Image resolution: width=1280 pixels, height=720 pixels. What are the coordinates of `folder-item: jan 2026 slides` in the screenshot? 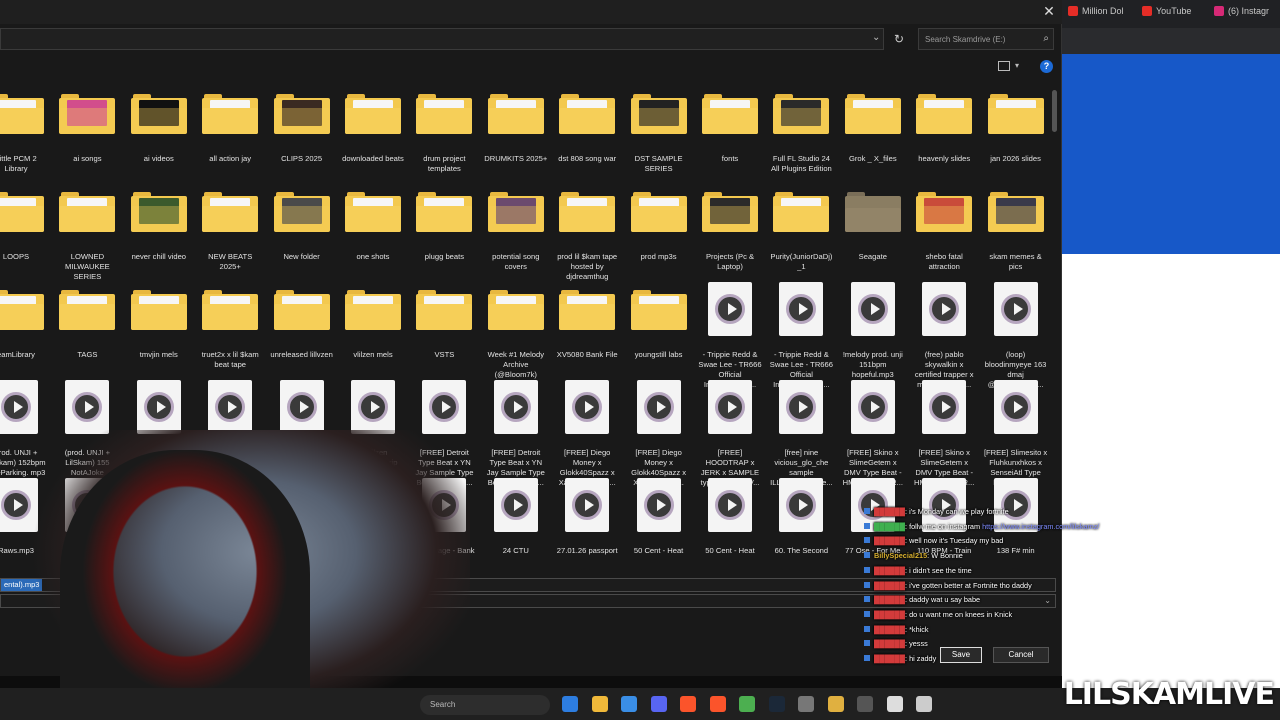 It's located at (1016, 127).